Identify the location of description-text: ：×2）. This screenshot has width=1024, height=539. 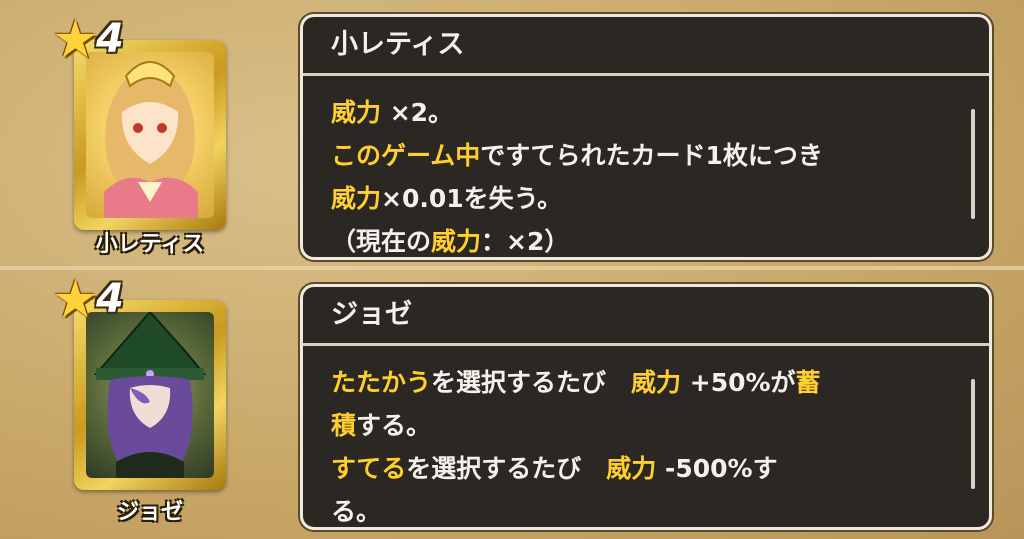
(525, 241).